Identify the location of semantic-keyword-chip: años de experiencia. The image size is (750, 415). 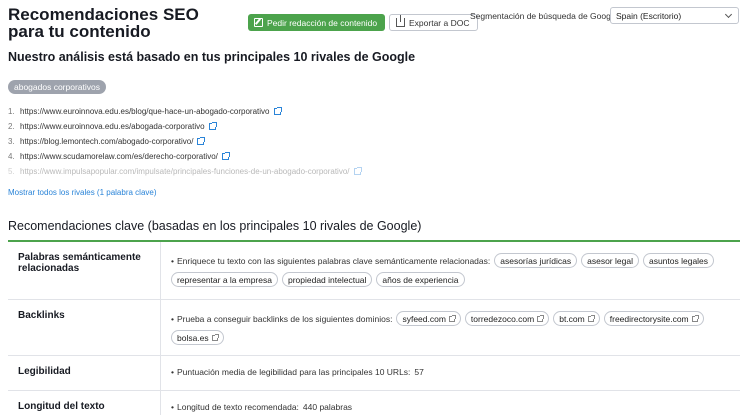
(420, 279).